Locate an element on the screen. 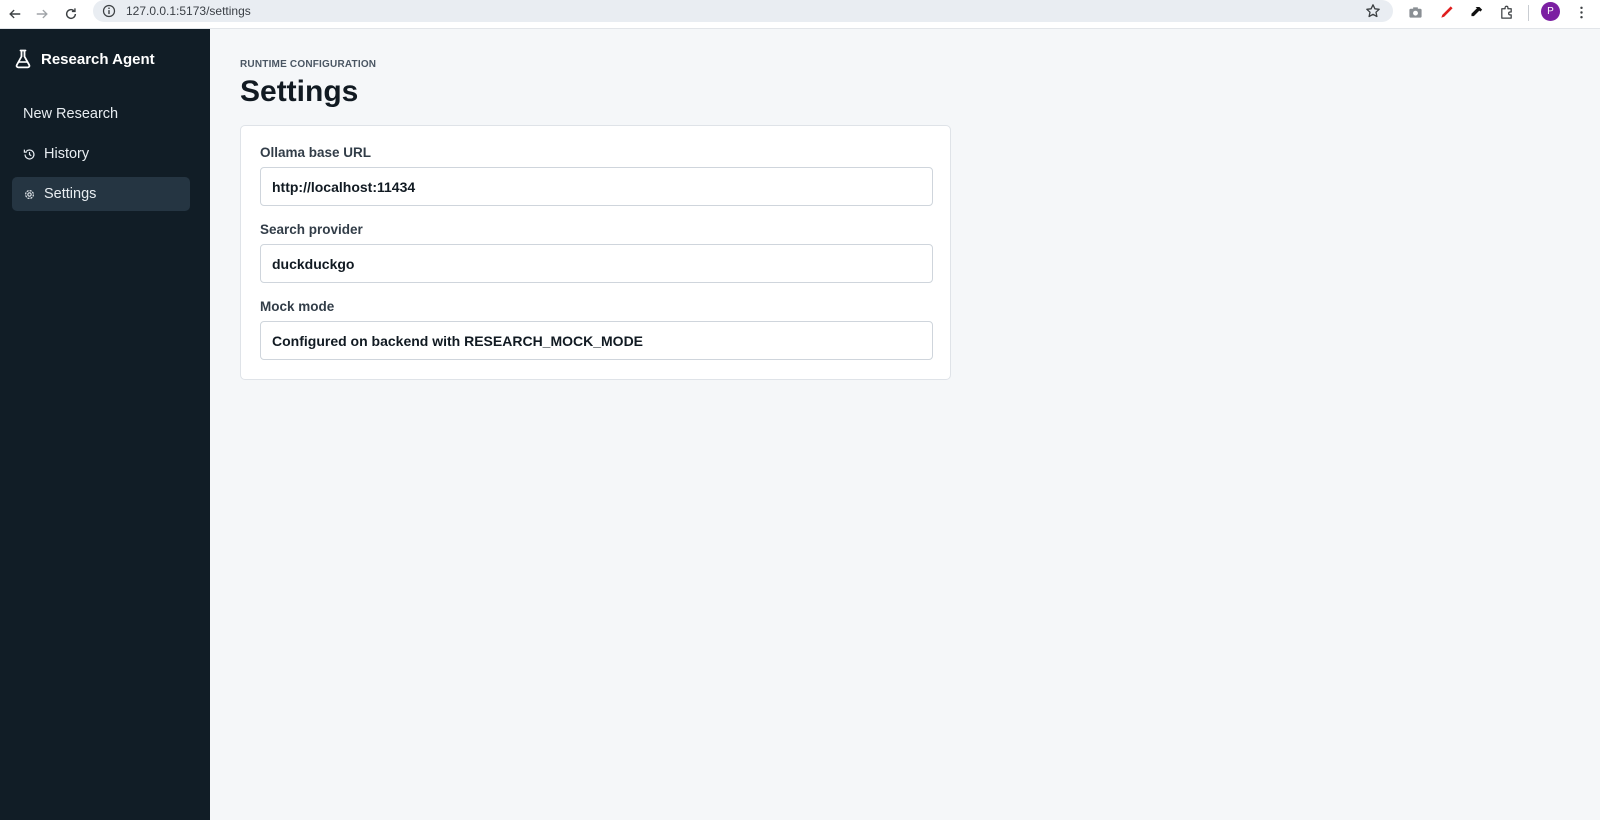  browser-toolbar: 127.0.0.1:5173/settings P is located at coordinates (800, 14).